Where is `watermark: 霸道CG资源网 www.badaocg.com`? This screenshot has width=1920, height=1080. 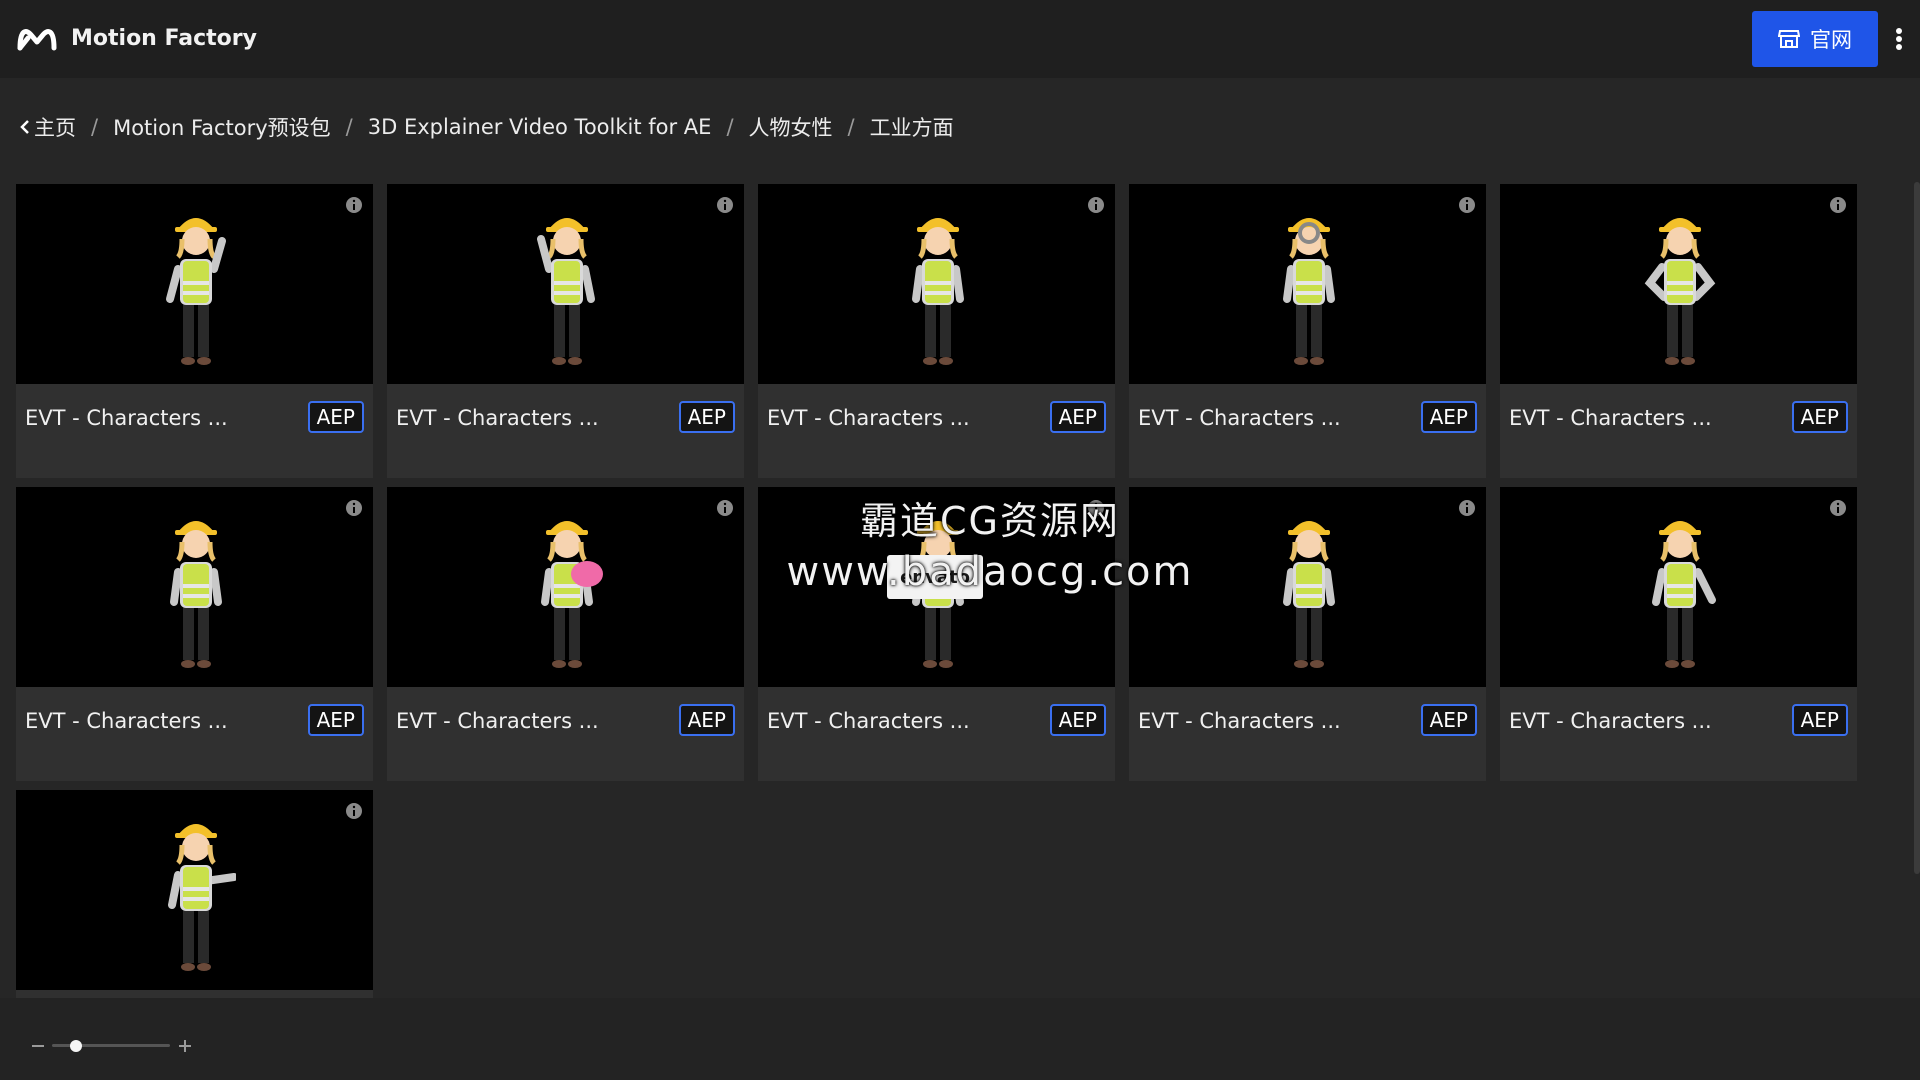 watermark: 霸道CG资源网 www.badaocg.com is located at coordinates (990, 542).